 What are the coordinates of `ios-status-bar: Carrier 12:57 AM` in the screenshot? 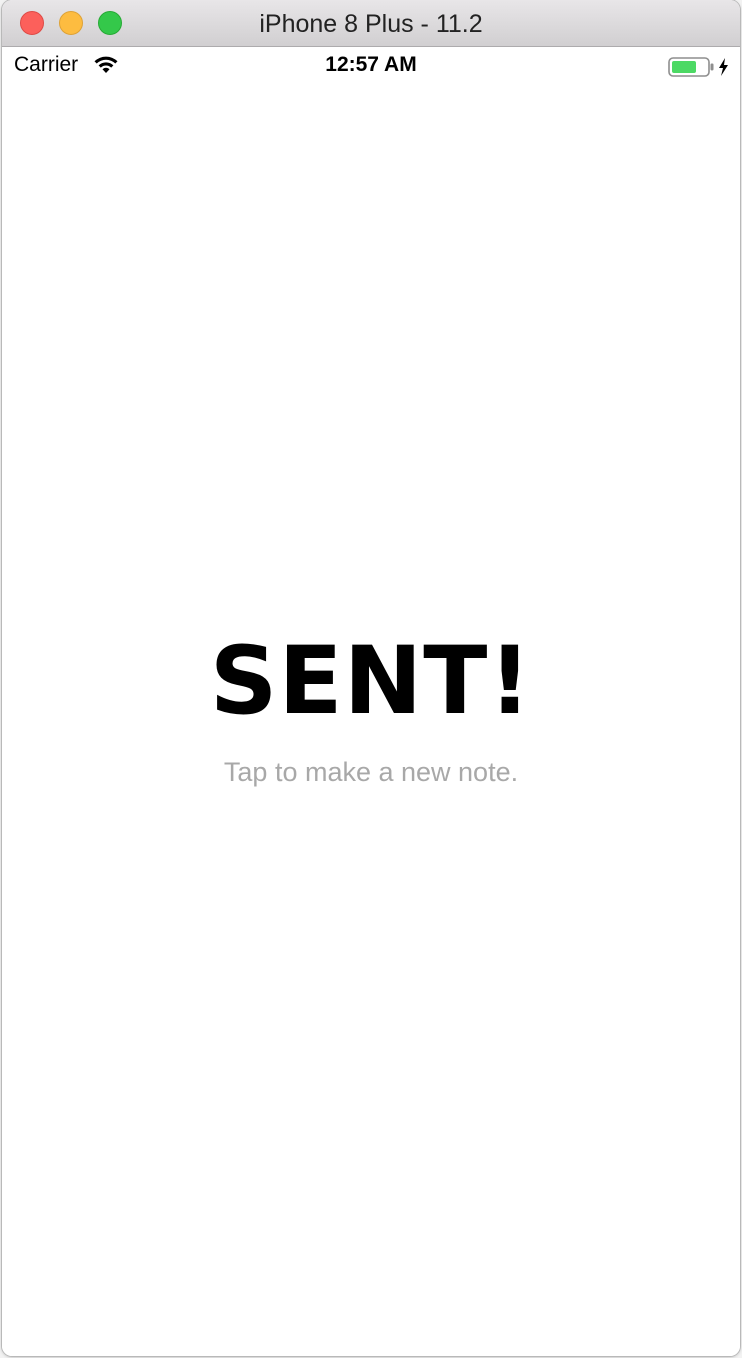 It's located at (371, 67).